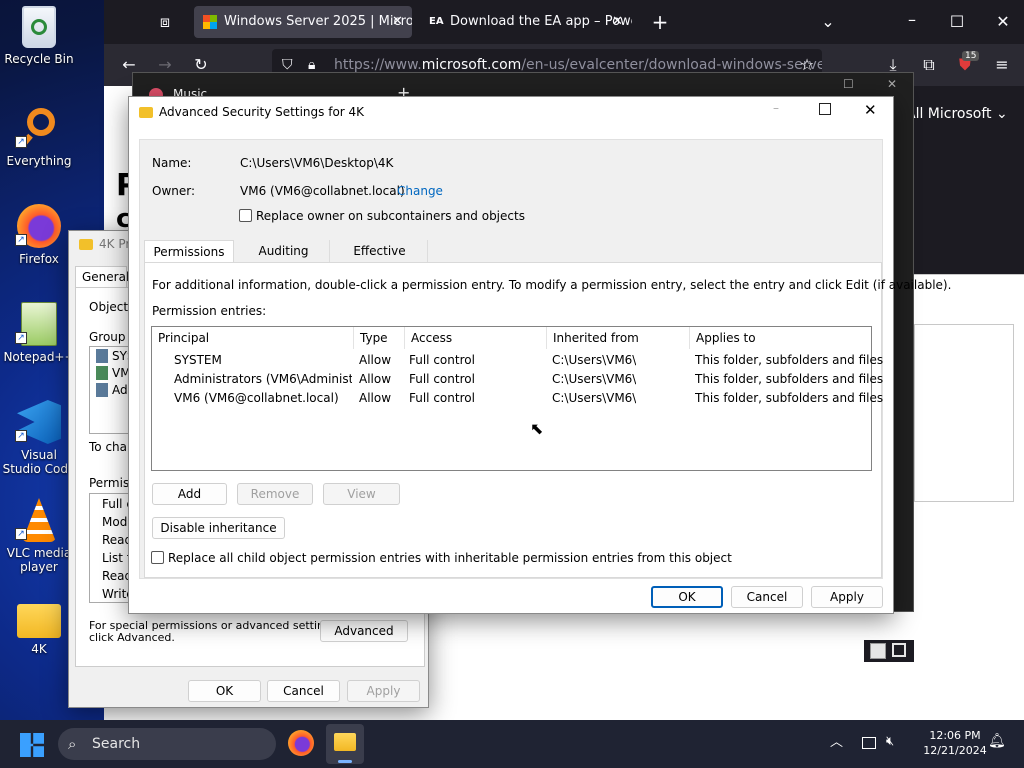 The width and height of the screenshot is (1024, 768). Describe the element at coordinates (781, 338) in the screenshot. I see `column-header-applies-to: Applies to` at that location.